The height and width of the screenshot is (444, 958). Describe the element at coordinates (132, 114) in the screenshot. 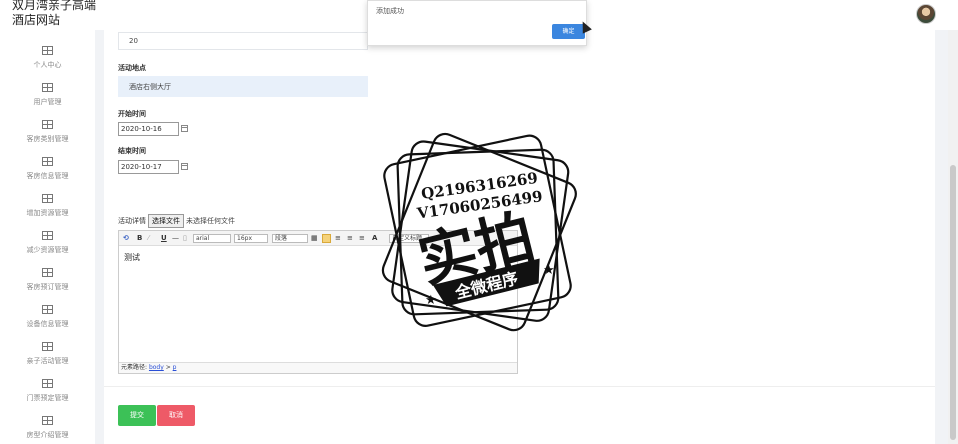

I see `start-time-label: 开始时间` at that location.